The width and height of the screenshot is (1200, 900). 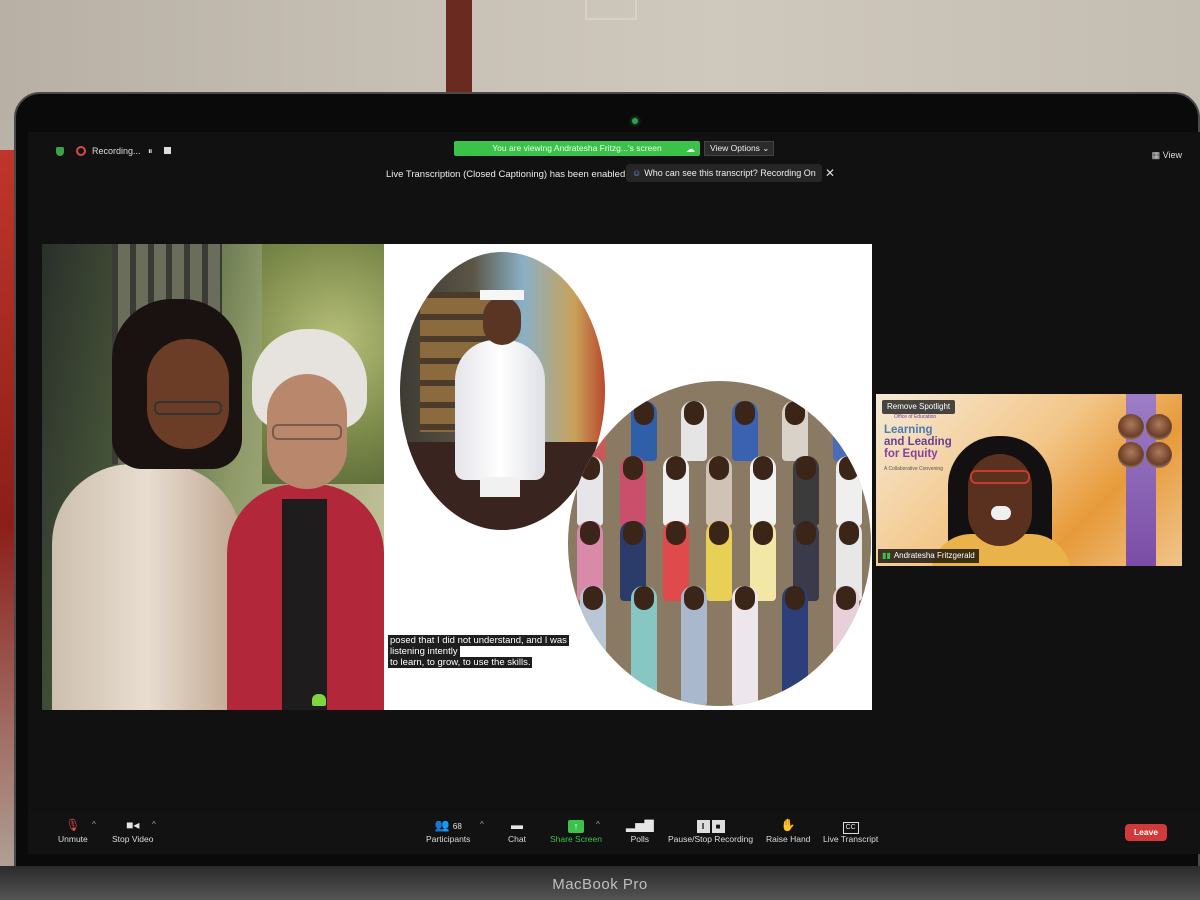 I want to click on people-icon: 👥 68, so click(x=448, y=825).